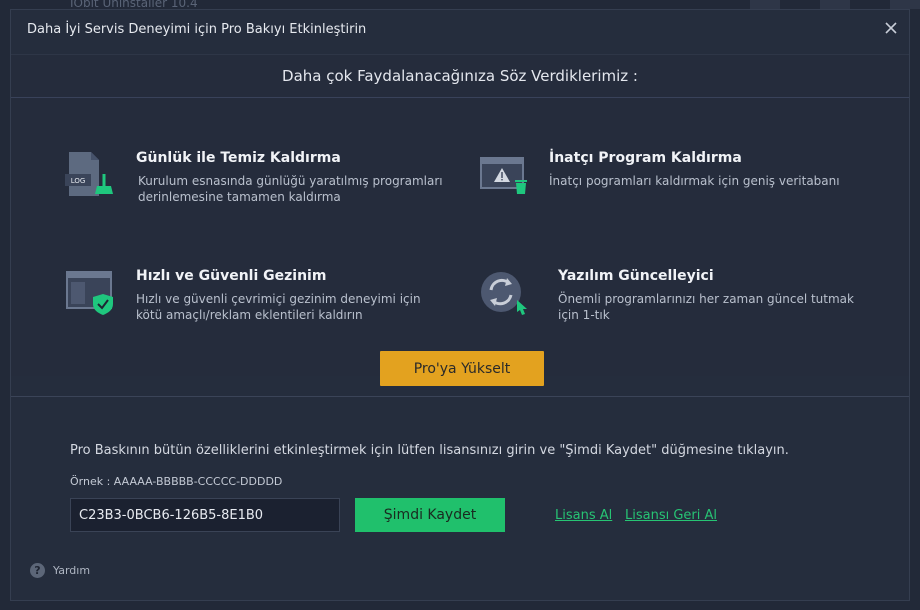 The height and width of the screenshot is (610, 920). Describe the element at coordinates (238, 158) in the screenshot. I see `feature-title: Günlük ile Temiz Kaldırma` at that location.